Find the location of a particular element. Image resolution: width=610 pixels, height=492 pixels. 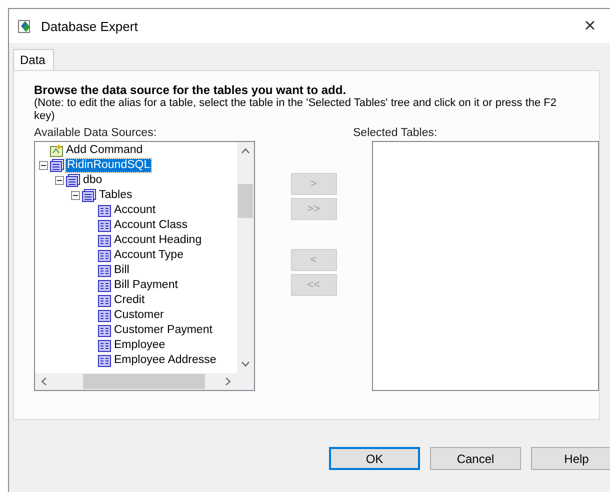

dialog-button: Cancel is located at coordinates (475, 458).